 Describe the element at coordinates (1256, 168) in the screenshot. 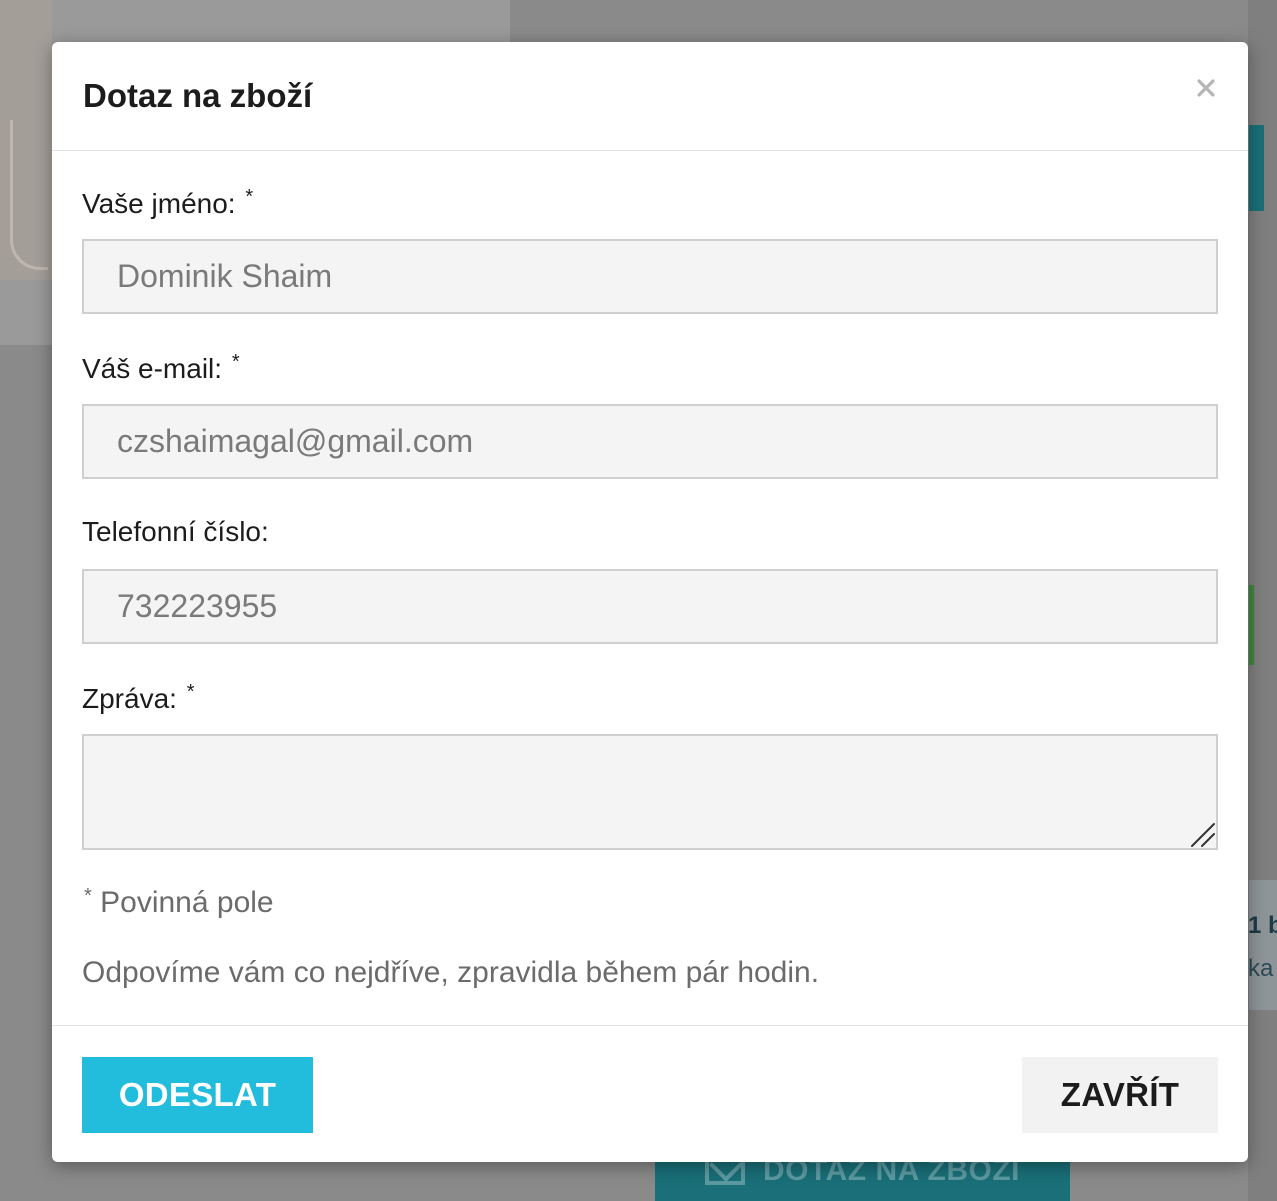

I see `background-button` at that location.